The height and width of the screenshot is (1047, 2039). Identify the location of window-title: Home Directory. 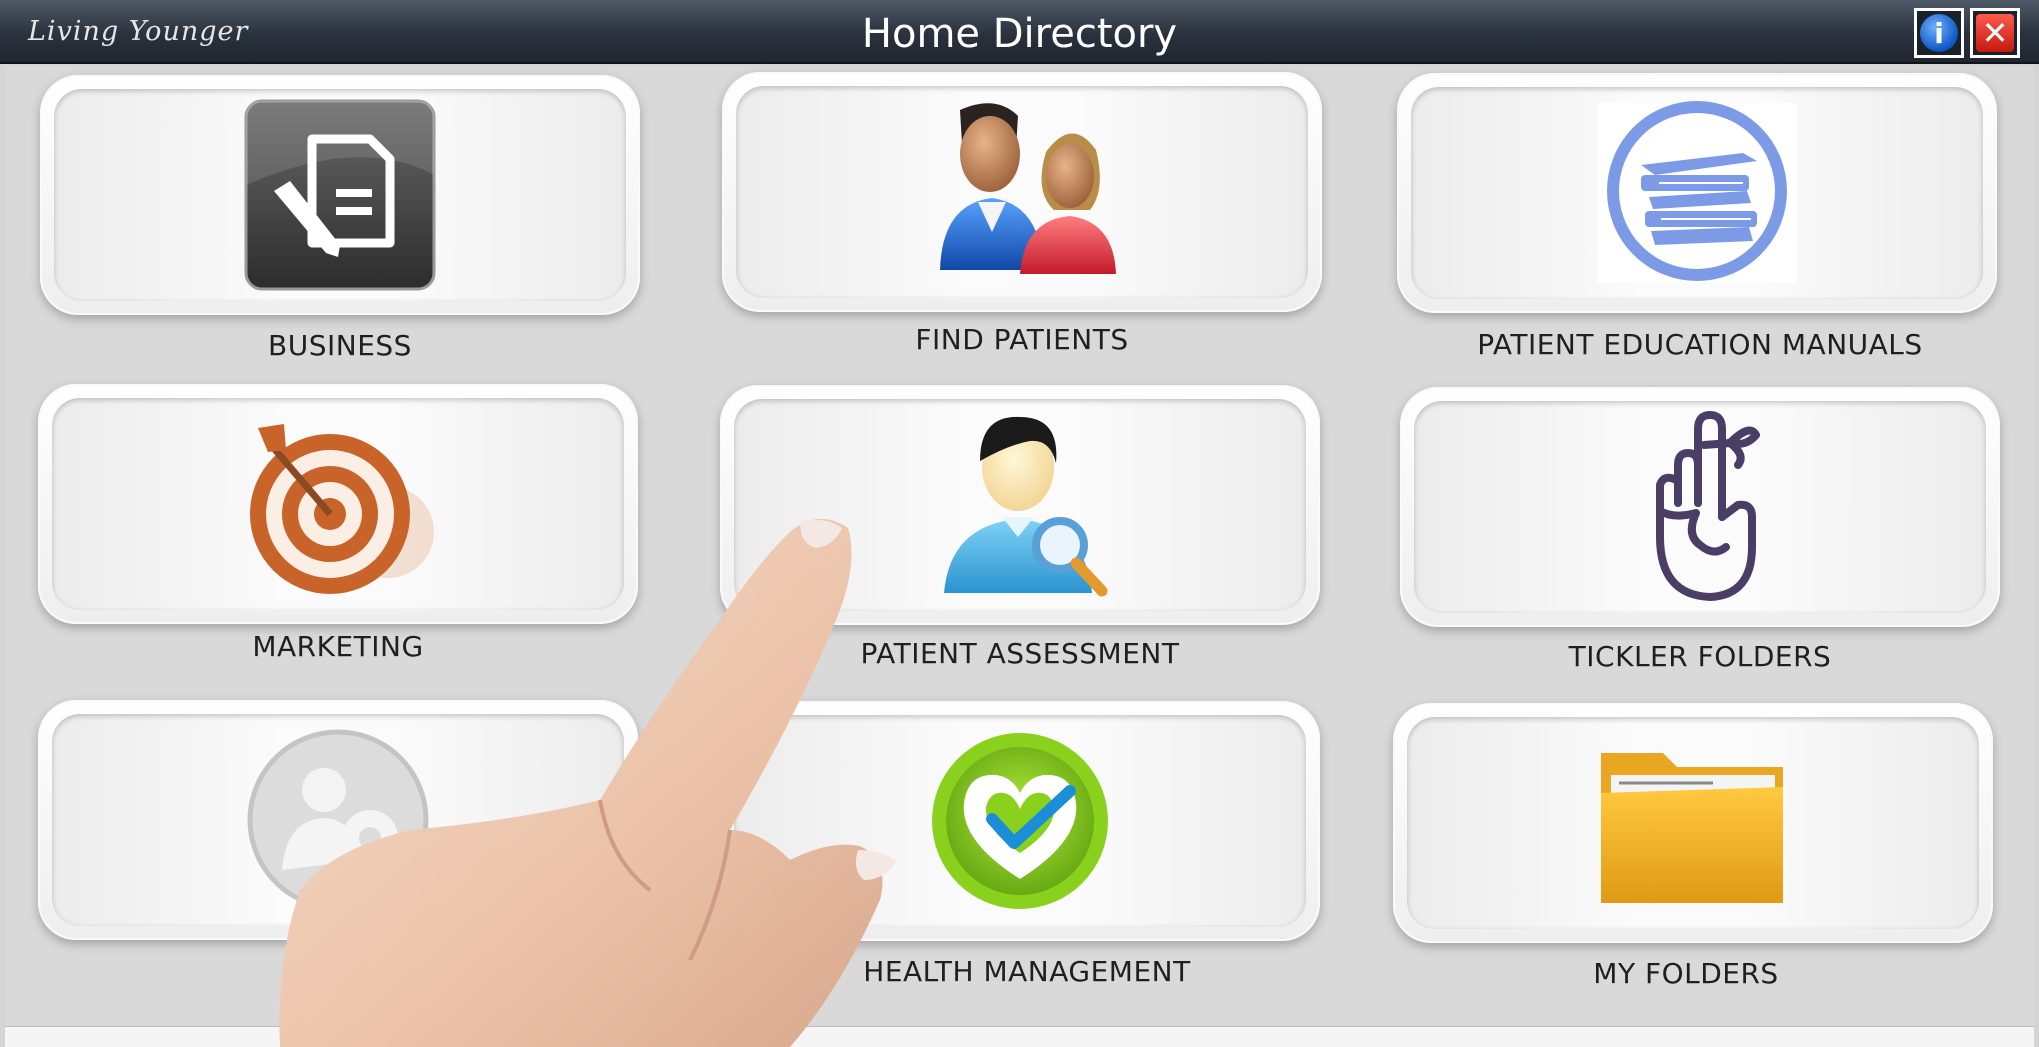
(1019, 34).